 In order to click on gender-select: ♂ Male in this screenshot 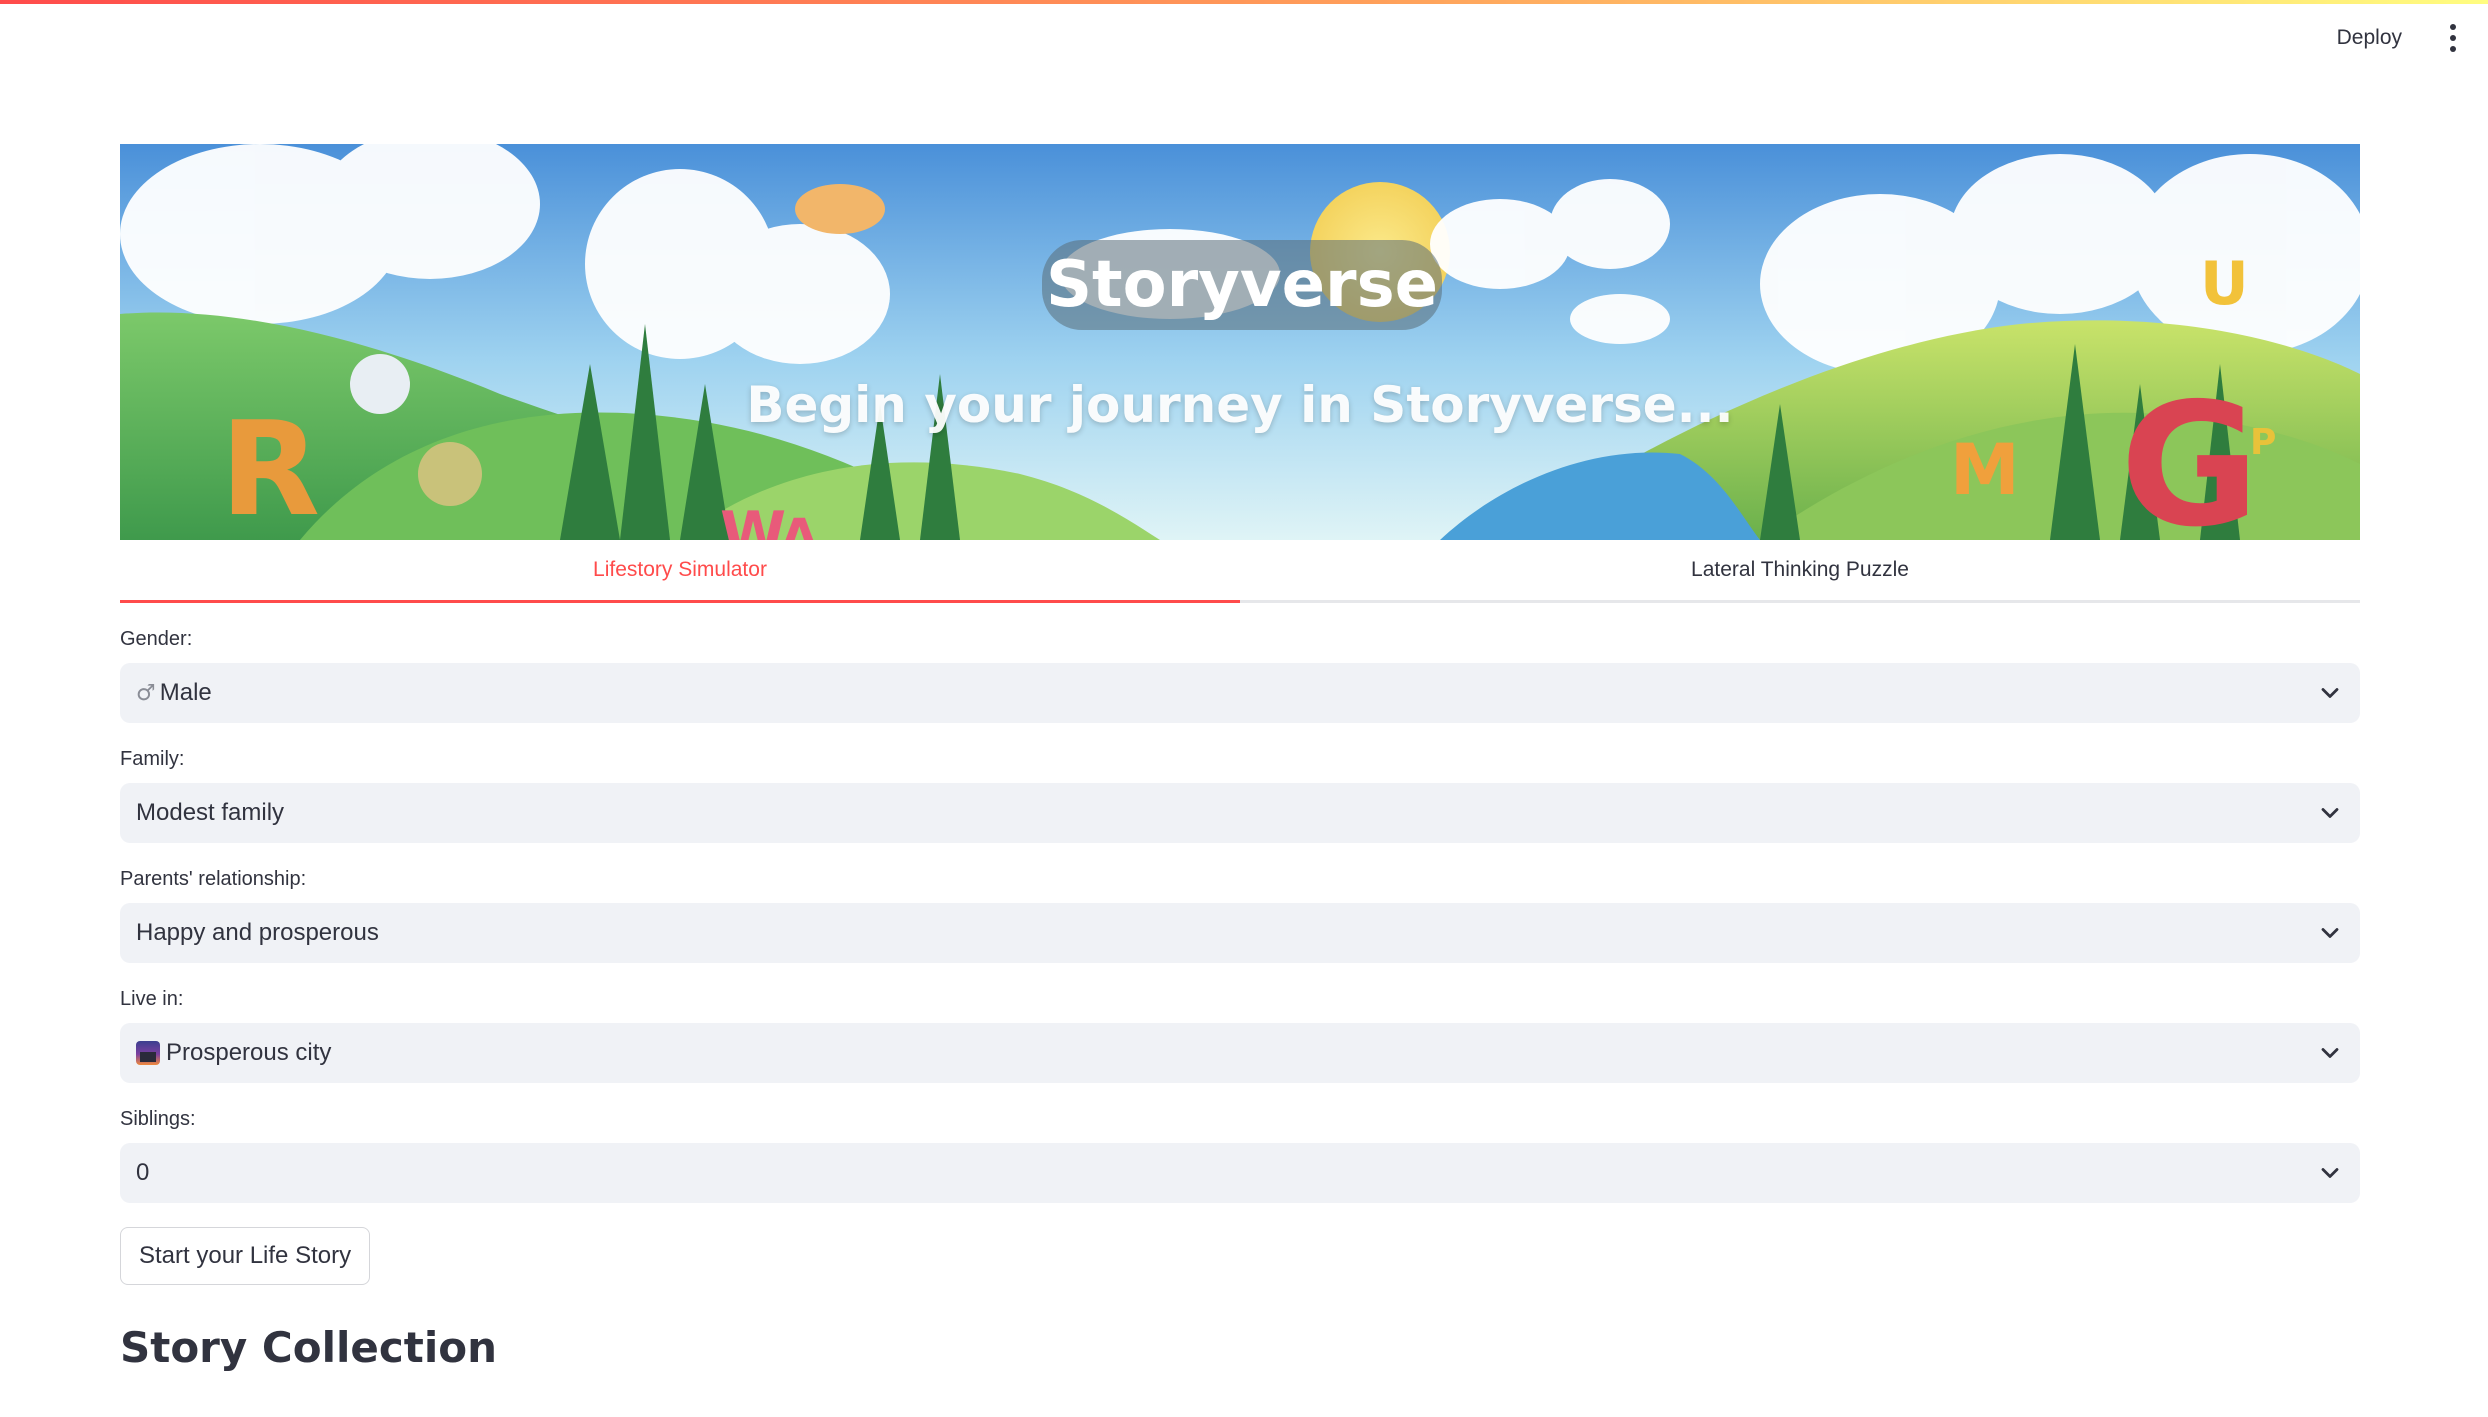, I will do `click(1240, 693)`.